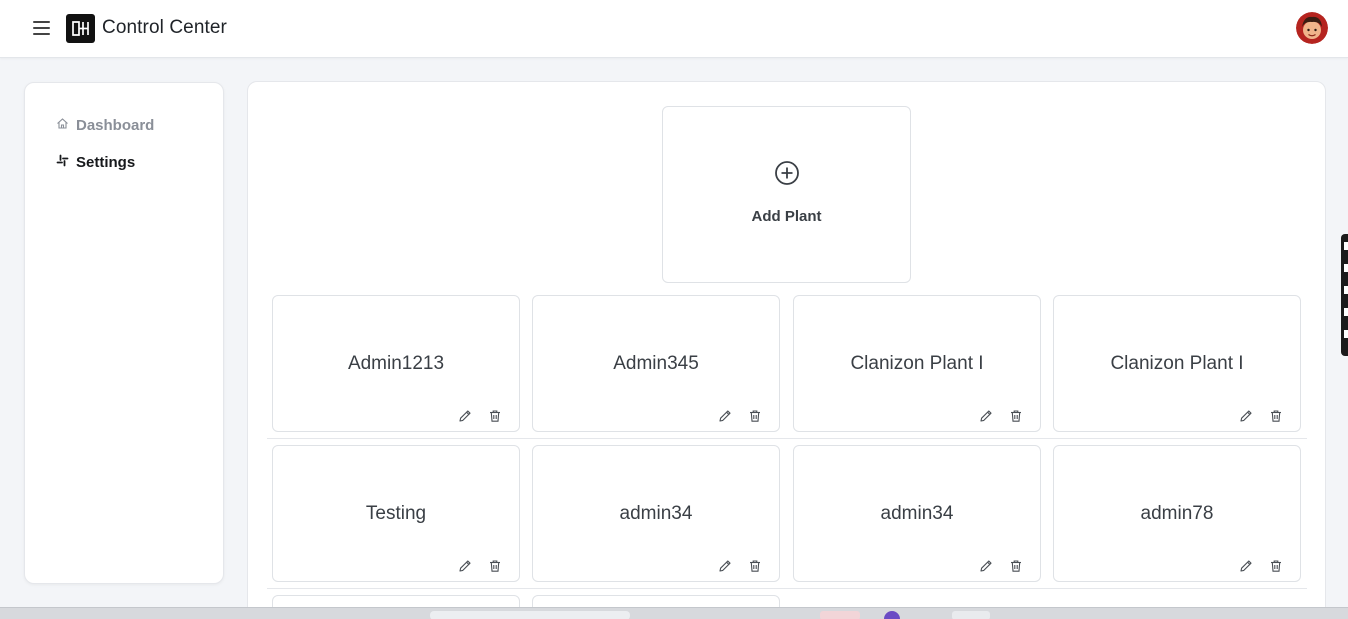  Describe the element at coordinates (1344, 295) in the screenshot. I see `floating-side-toolbar` at that location.